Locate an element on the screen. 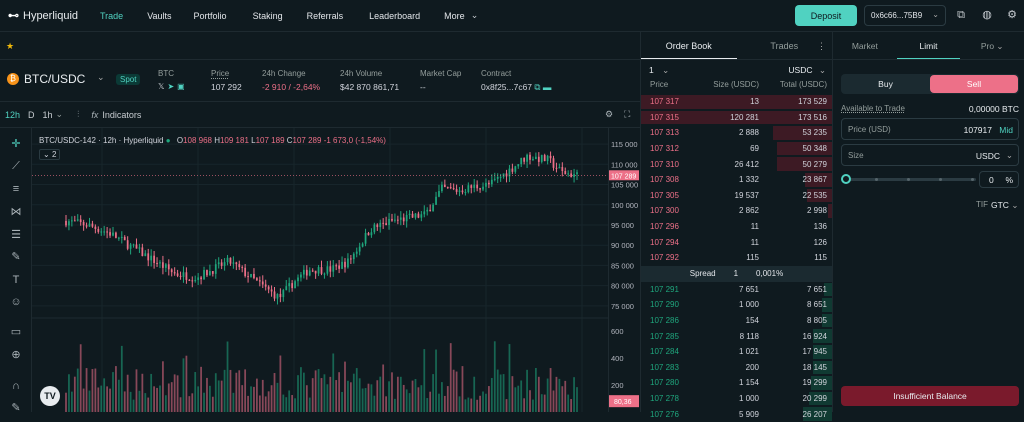 This screenshot has width=1024, height=422. interval-12h: 12h is located at coordinates (12, 115).